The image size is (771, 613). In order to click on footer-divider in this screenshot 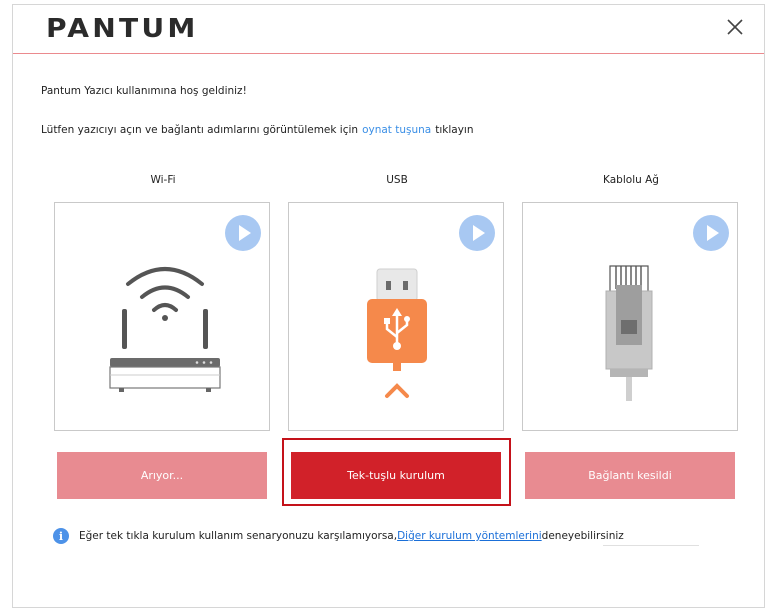, I will do `click(651, 545)`.